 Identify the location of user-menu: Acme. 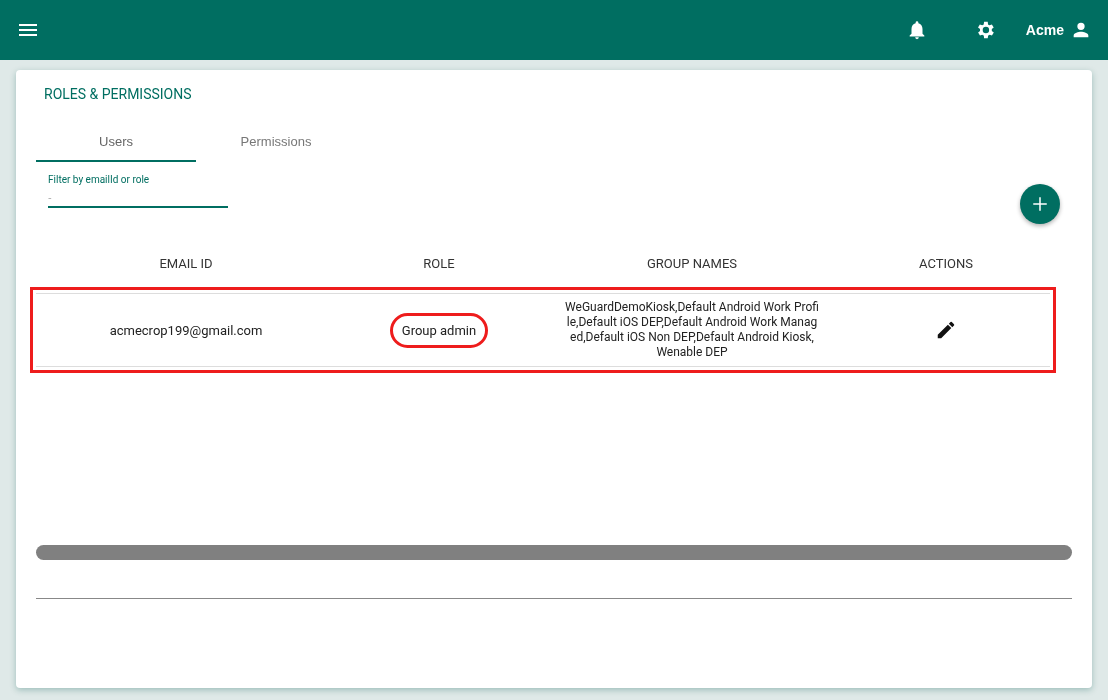
(1058, 30).